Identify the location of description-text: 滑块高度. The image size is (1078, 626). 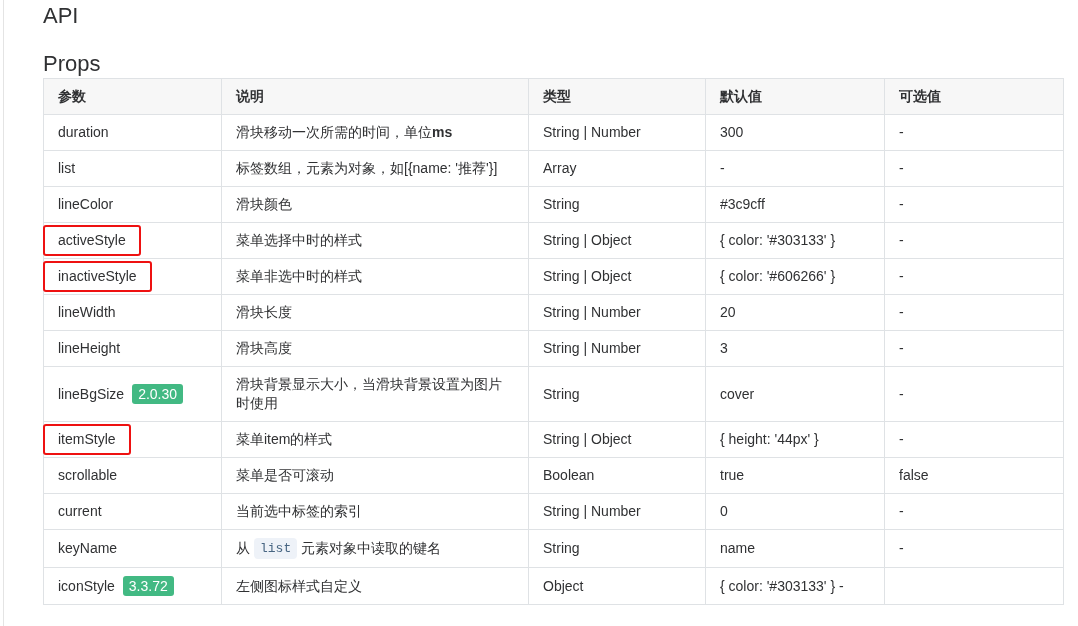
(264, 348).